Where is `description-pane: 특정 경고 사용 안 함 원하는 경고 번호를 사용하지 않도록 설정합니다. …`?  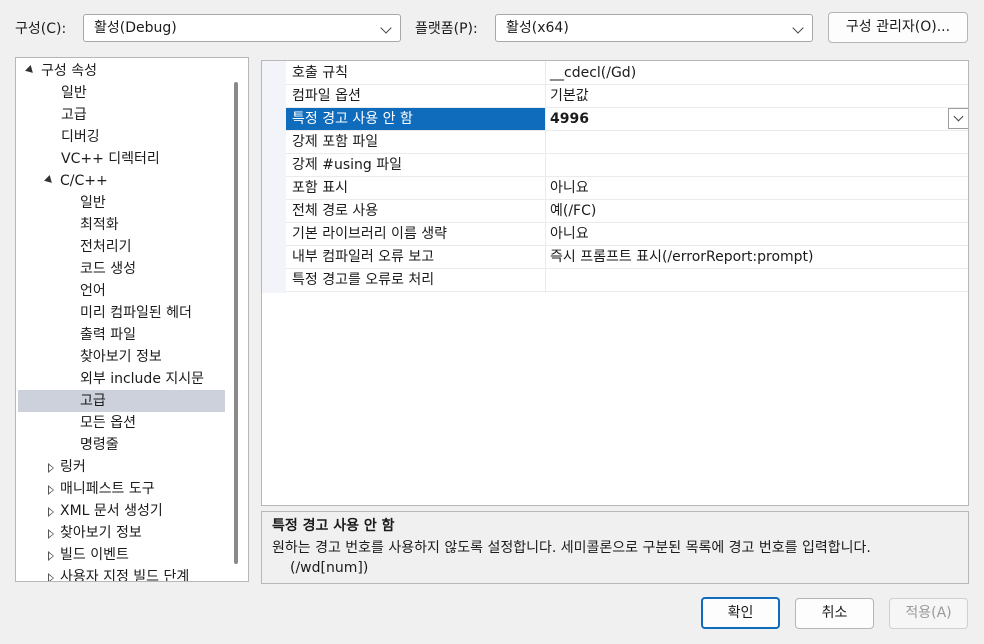
description-pane: 특정 경고 사용 안 함 원하는 경고 번호를 사용하지 않도록 설정합니다. … is located at coordinates (615, 547).